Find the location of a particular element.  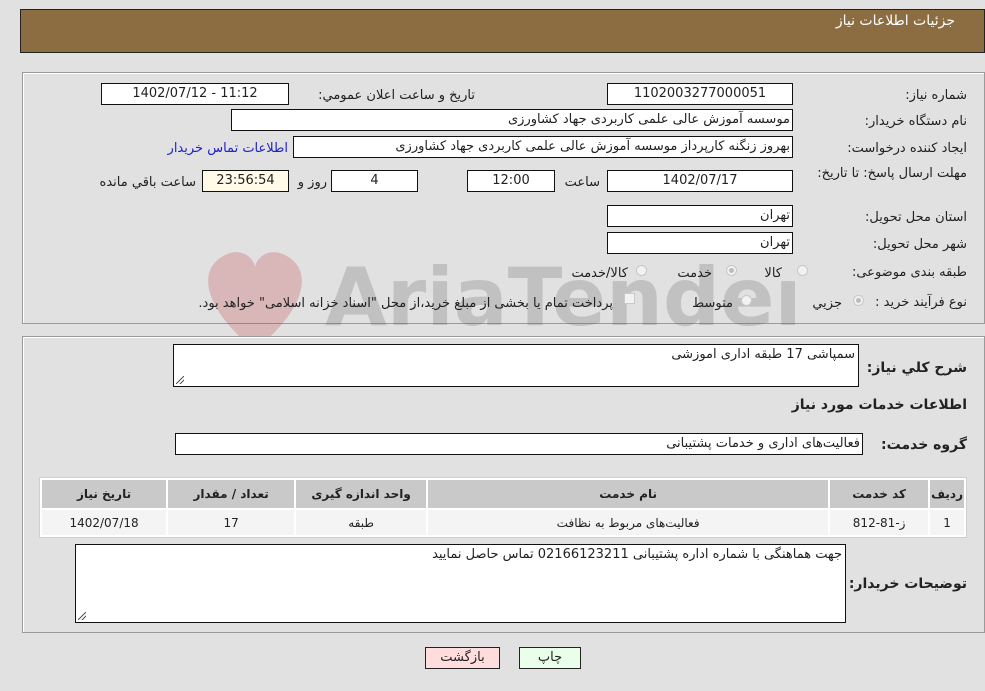

requester-label: ایجاد کننده درخواست: is located at coordinates (907, 148).